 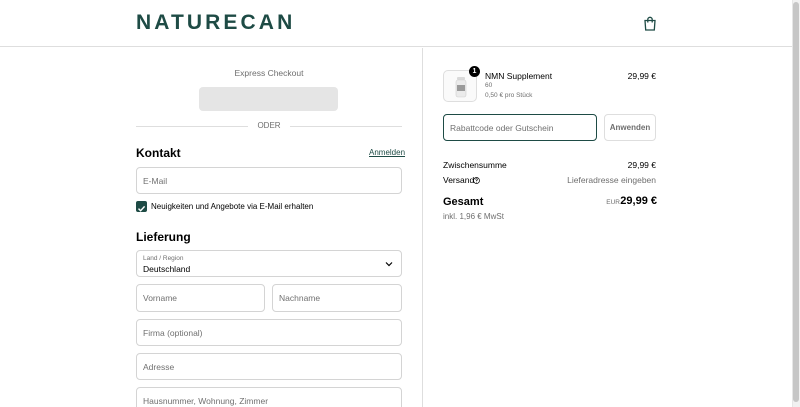 What do you see at coordinates (300, 298) in the screenshot?
I see `last-name-placeholder: Nachname` at bounding box center [300, 298].